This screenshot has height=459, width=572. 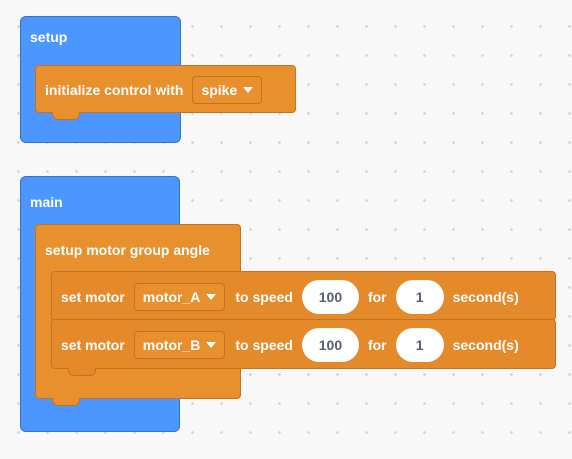 I want to click on motor-dropdown-value: motor_A, so click(x=171, y=297).